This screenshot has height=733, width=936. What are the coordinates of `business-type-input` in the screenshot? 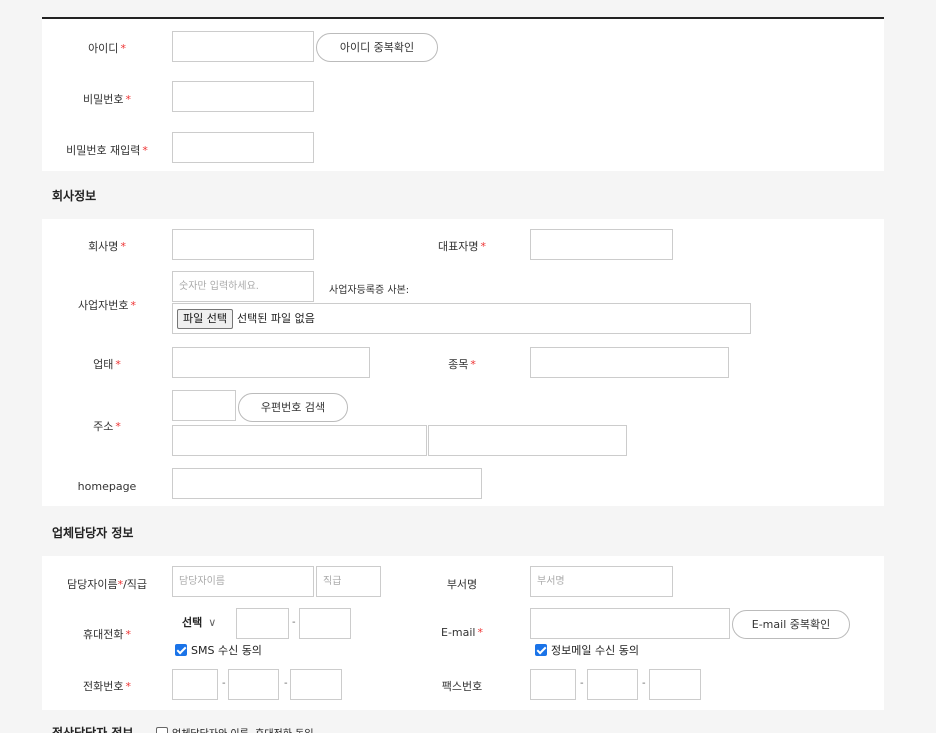 It's located at (271, 362).